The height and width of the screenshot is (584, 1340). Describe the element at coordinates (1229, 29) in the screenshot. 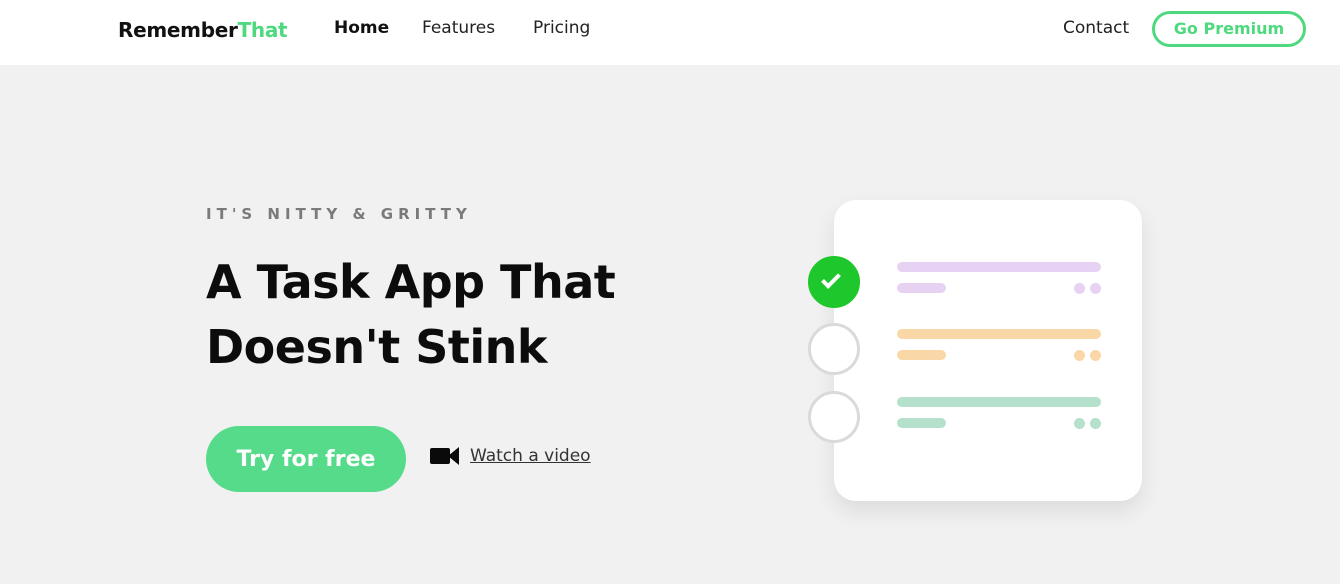

I see `go-premium-button: Go Premium` at that location.